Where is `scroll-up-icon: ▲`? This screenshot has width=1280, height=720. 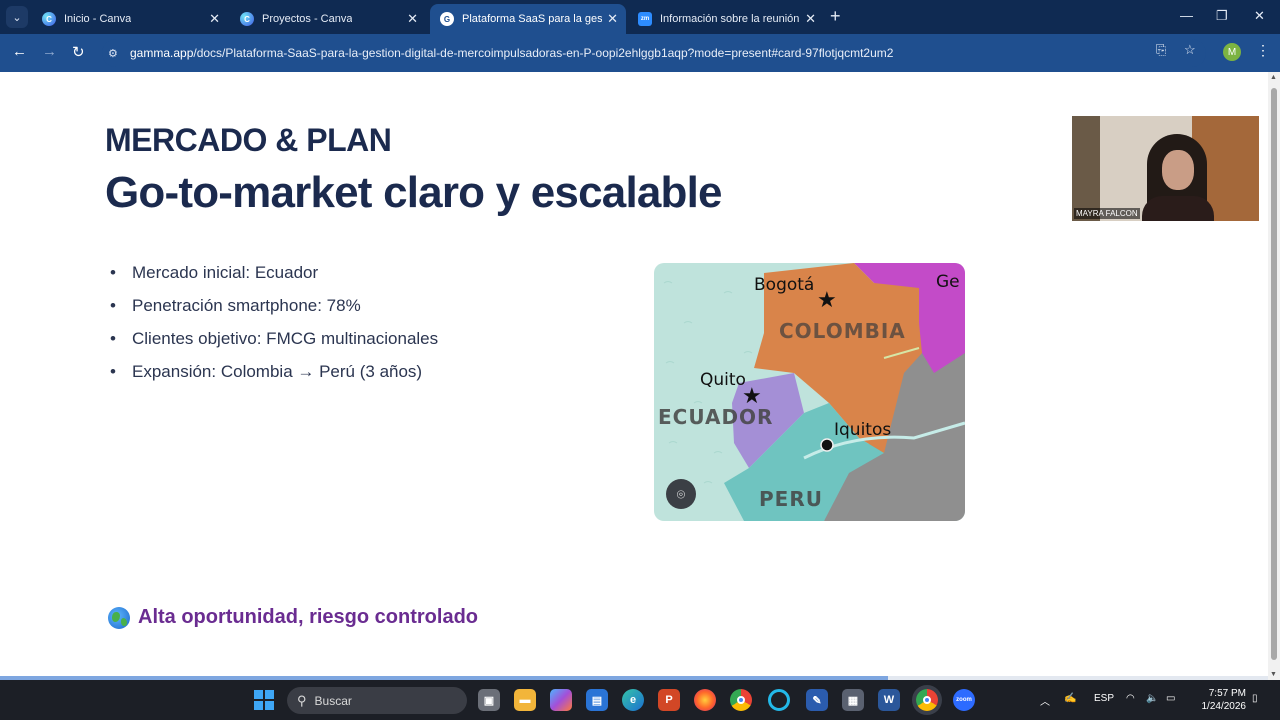
scroll-up-icon: ▲ is located at coordinates (1273, 77).